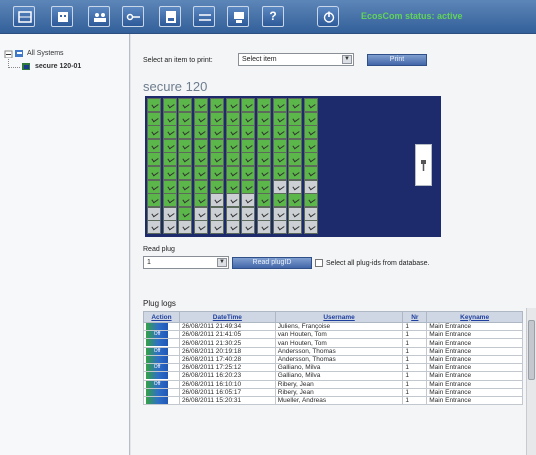  I want to click on help-button: ?, so click(273, 16).